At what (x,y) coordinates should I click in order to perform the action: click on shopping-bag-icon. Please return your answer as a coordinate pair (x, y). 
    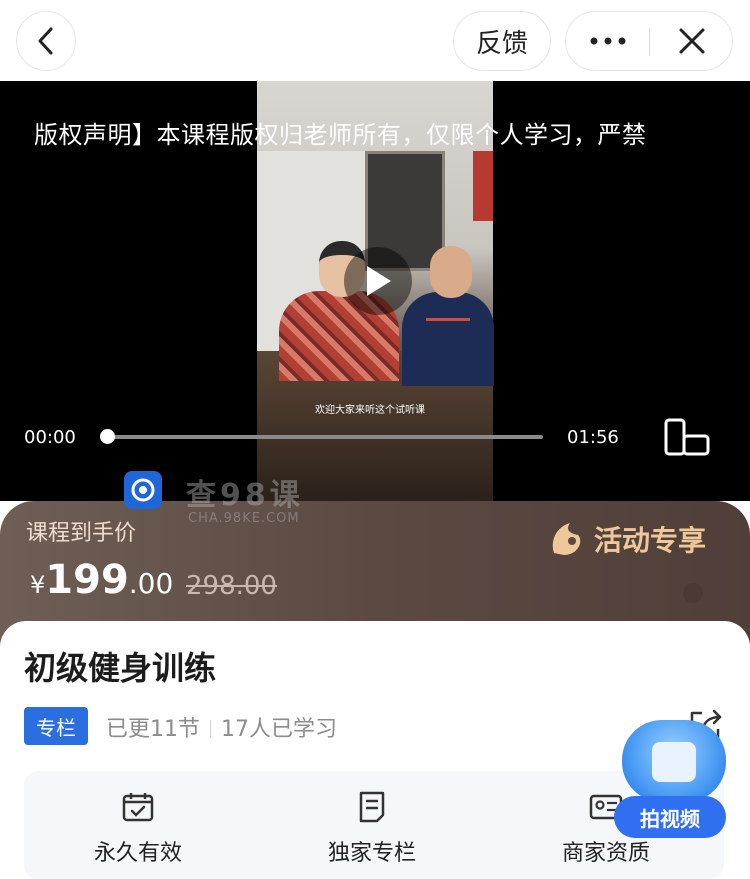
    Looking at the image, I should click on (674, 761).